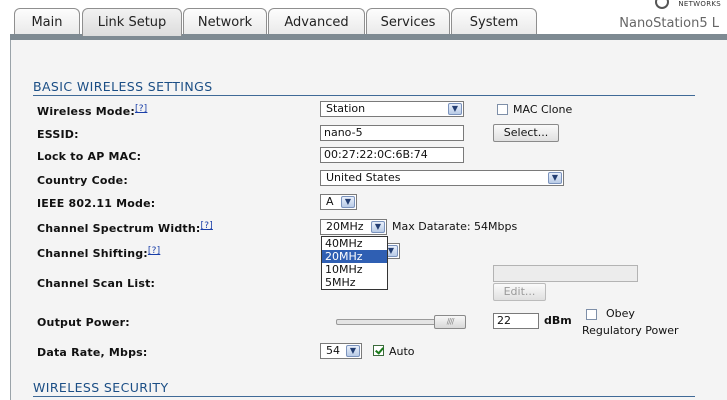  Describe the element at coordinates (353, 227) in the screenshot. I see `channel-width-select: 20MHz ▼` at that location.